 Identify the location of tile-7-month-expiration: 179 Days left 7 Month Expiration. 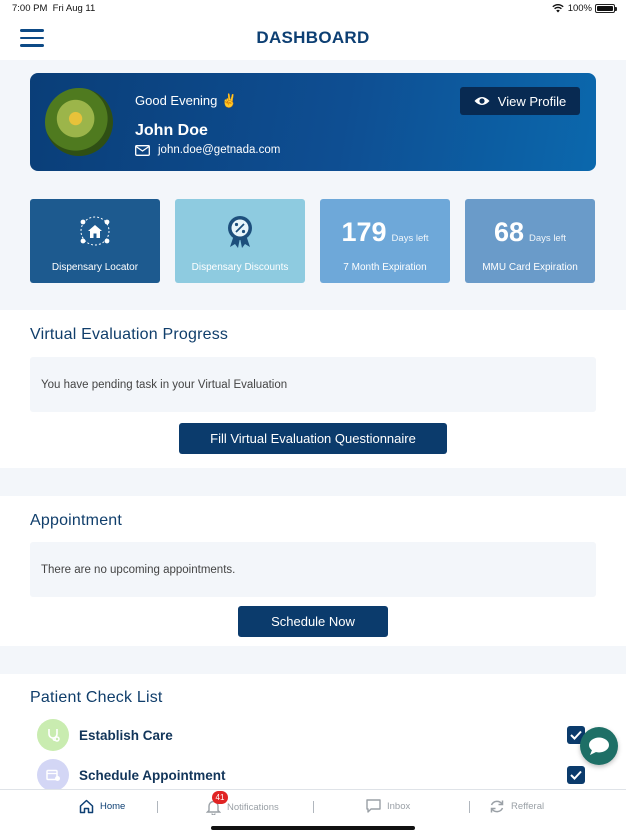
(385, 241).